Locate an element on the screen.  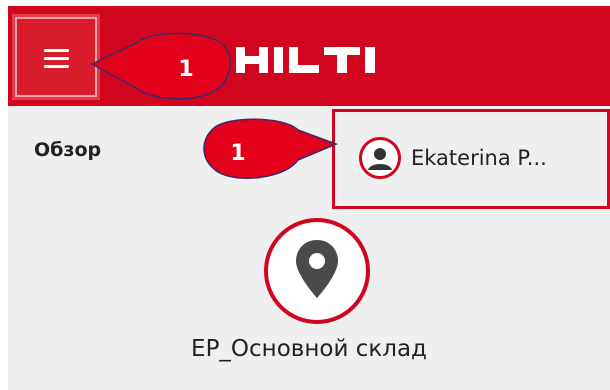
menu-button is located at coordinates (56, 57).